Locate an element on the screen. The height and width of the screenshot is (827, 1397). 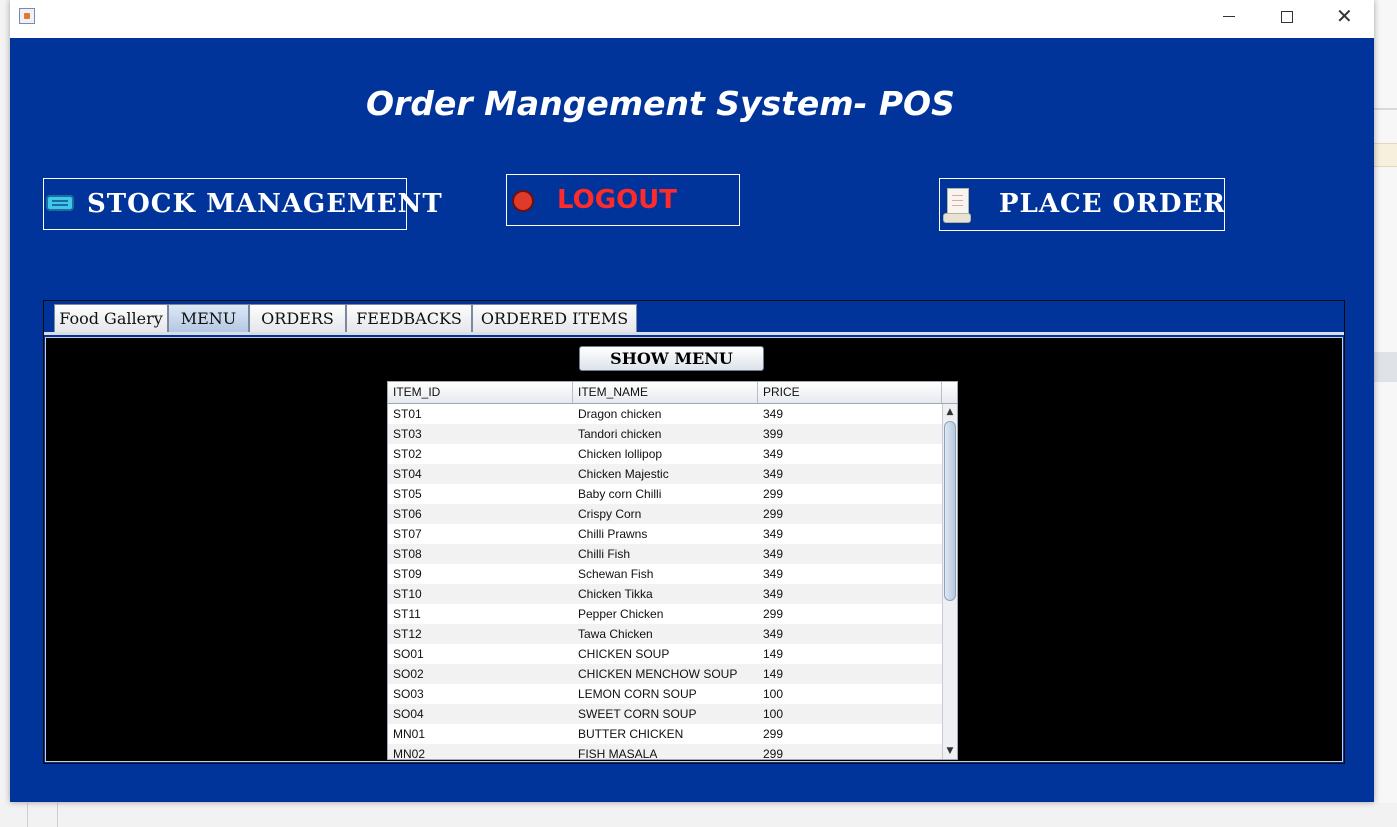
table-row: ST10 Chicken Tikka 349 is located at coordinates (665, 594).